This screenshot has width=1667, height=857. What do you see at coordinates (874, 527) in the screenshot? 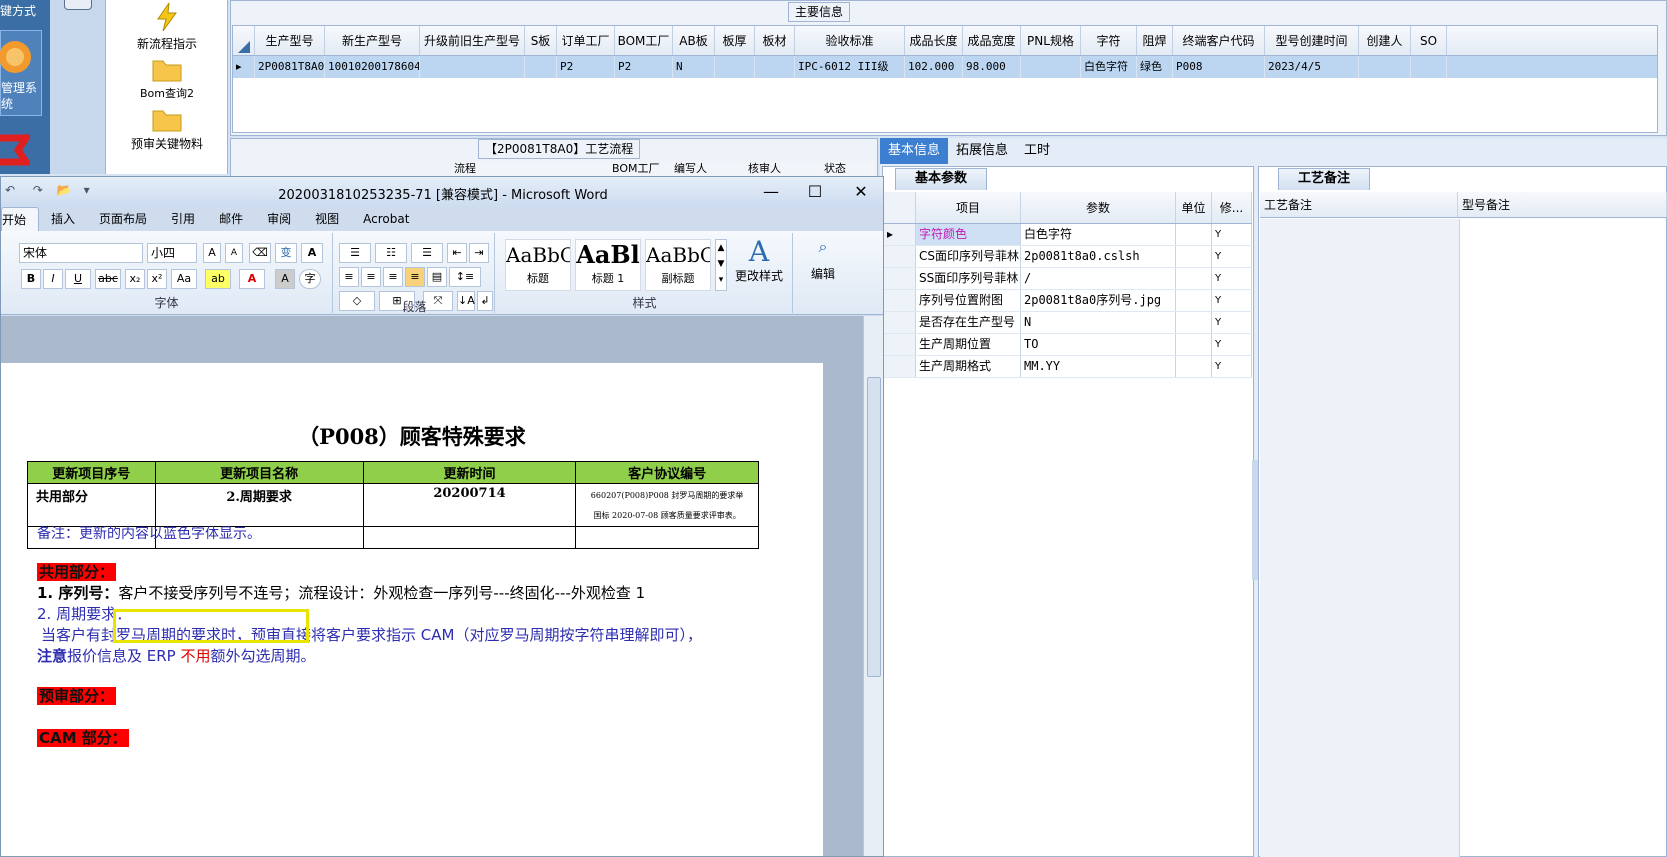
I see `scroll-thumb` at bounding box center [874, 527].